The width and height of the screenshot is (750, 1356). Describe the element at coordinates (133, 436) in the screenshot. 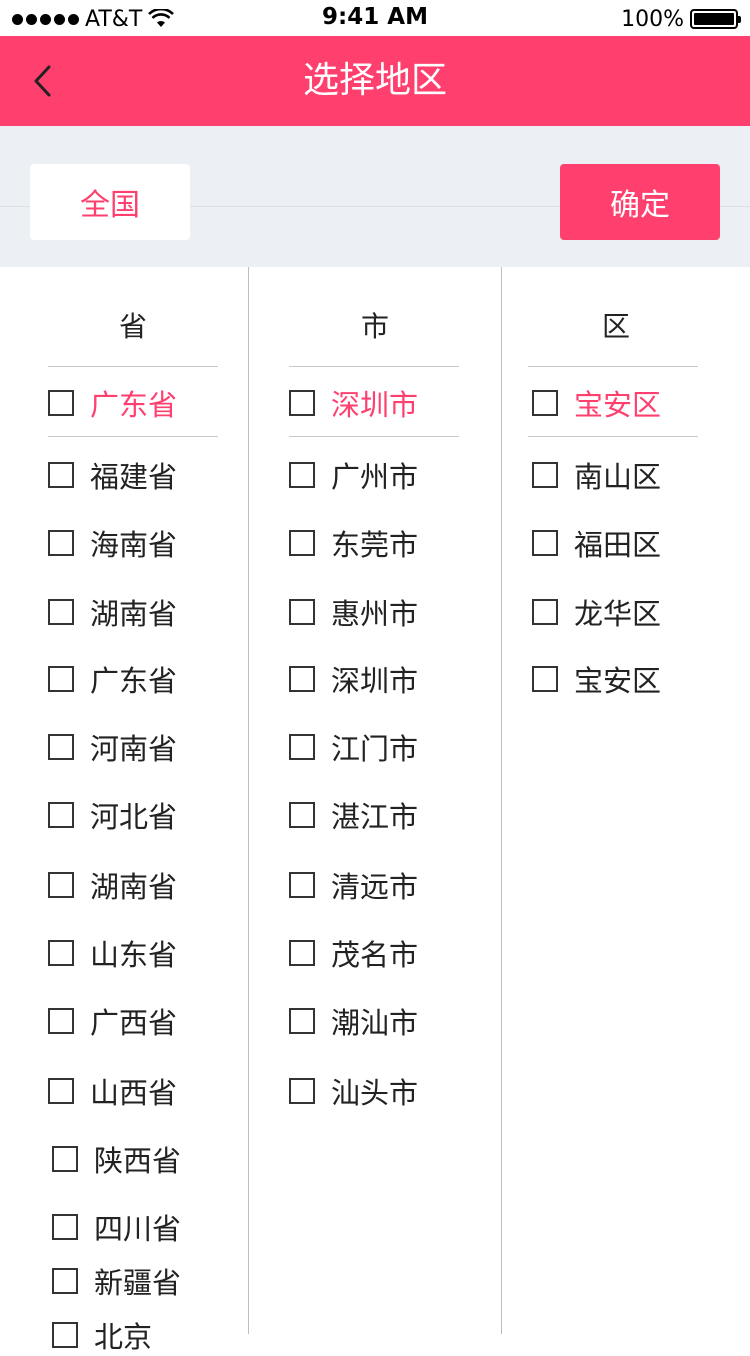

I see `province-divider-bottom` at that location.